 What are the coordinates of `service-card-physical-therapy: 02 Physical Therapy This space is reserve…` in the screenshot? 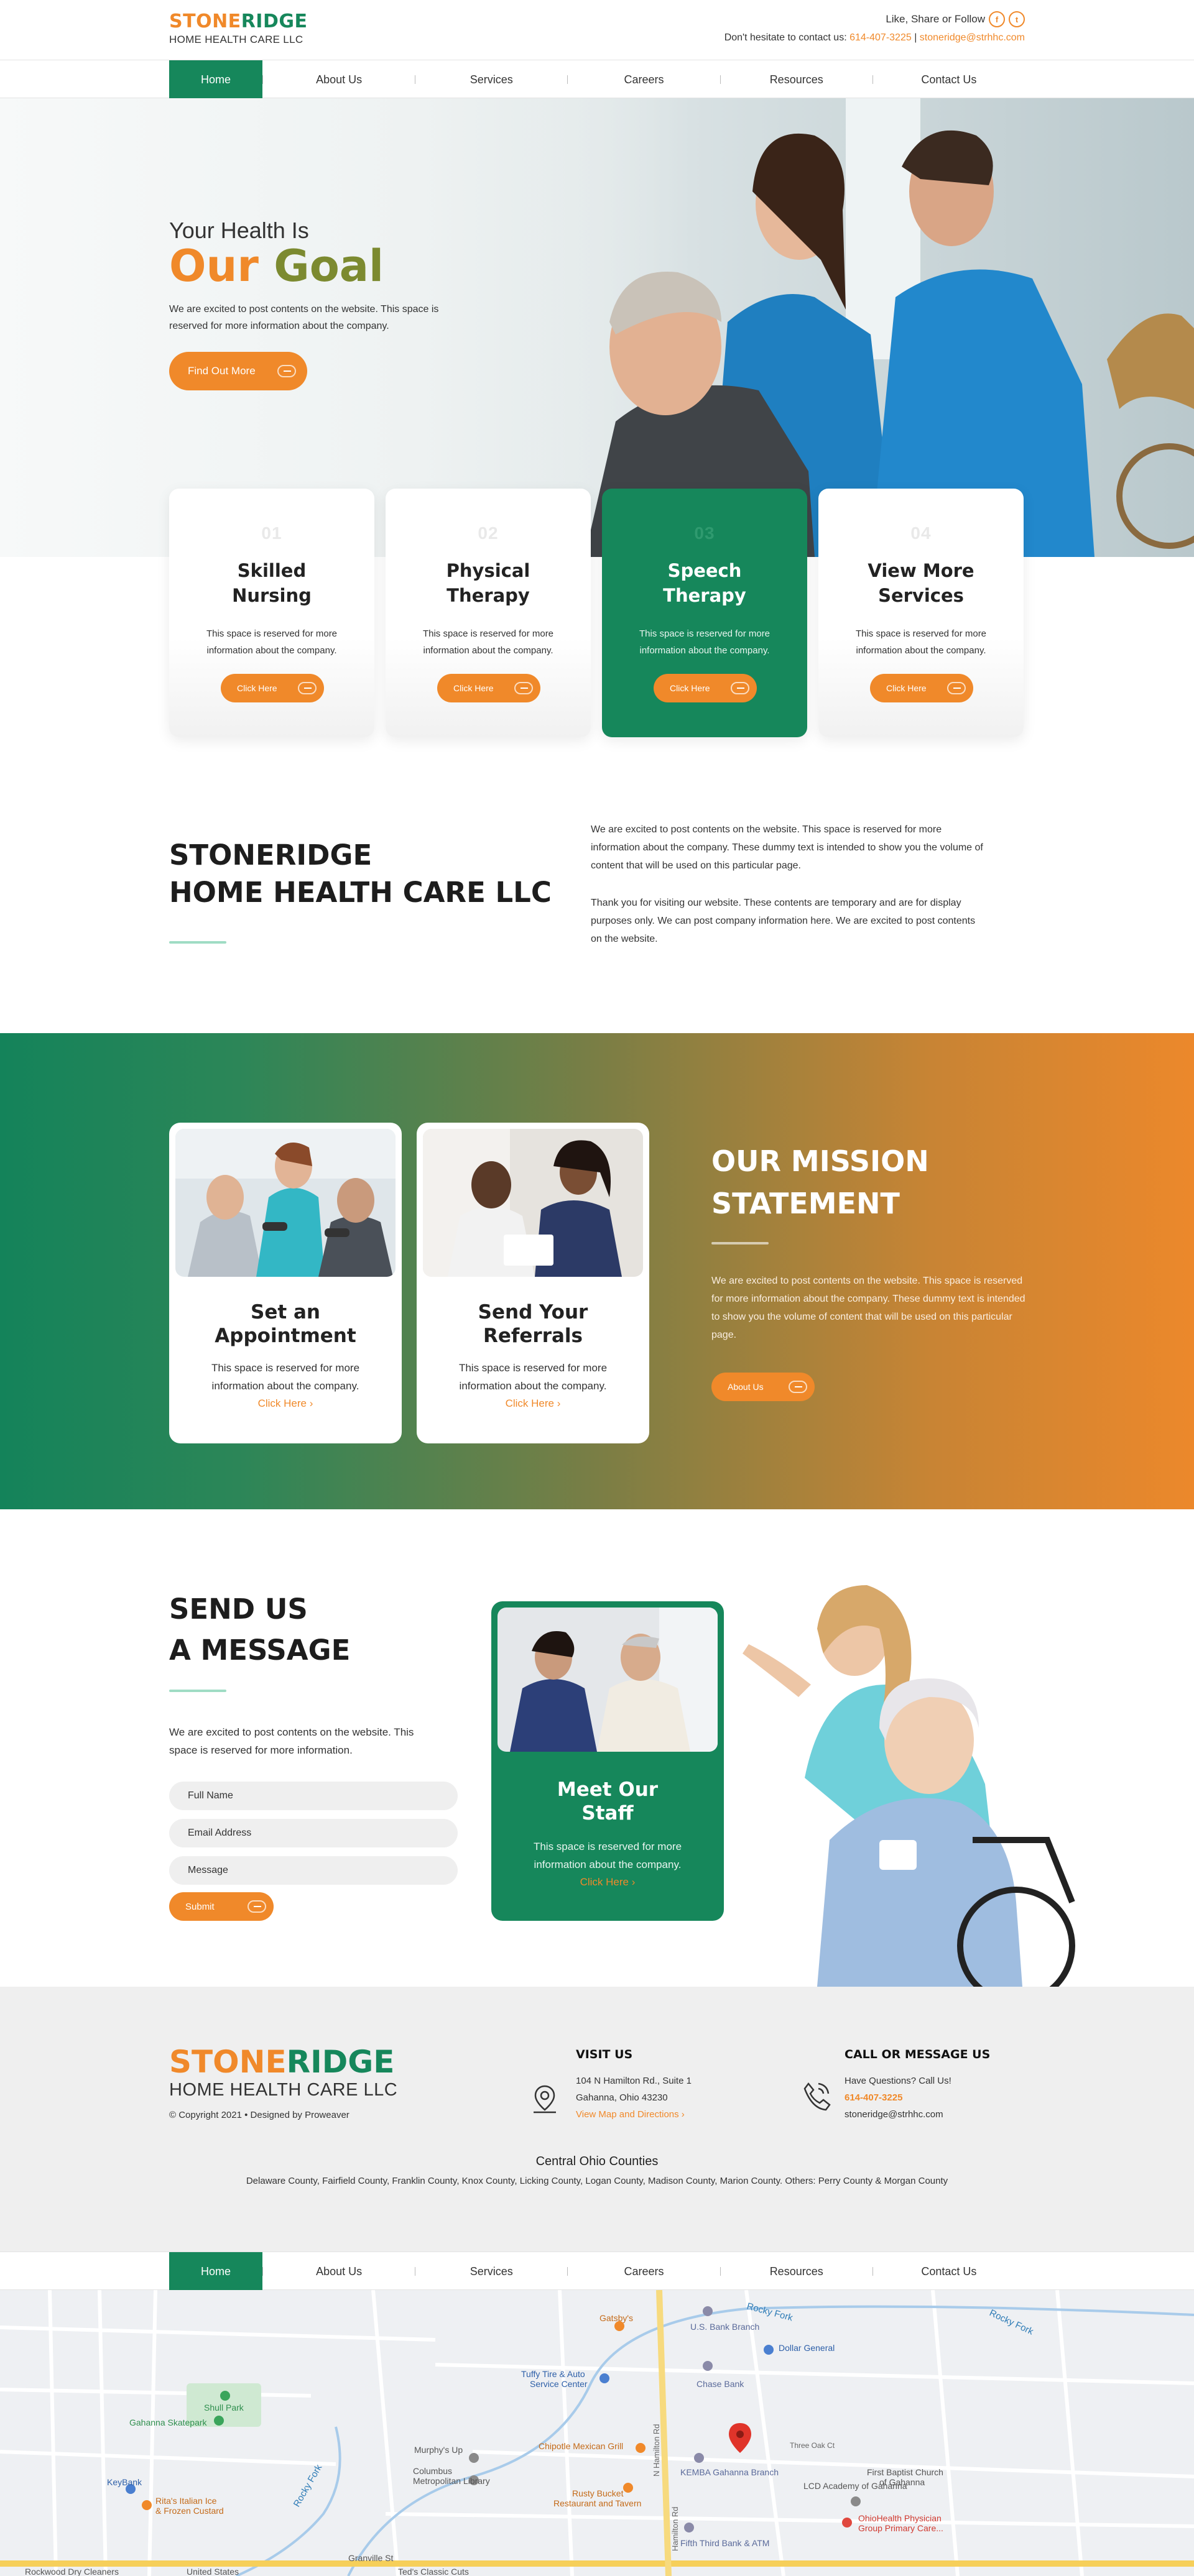 It's located at (488, 613).